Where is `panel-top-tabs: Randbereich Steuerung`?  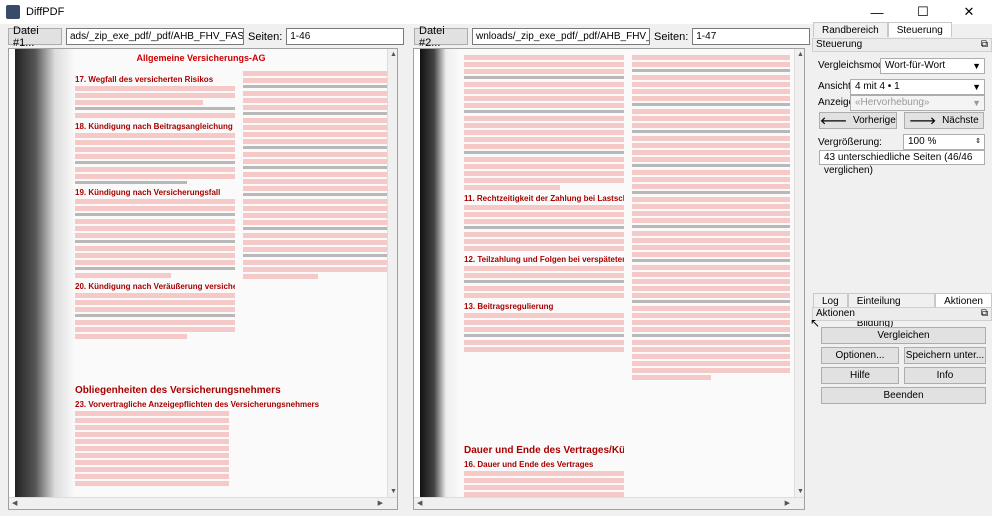 panel-top-tabs: Randbereich Steuerung is located at coordinates (882, 29).